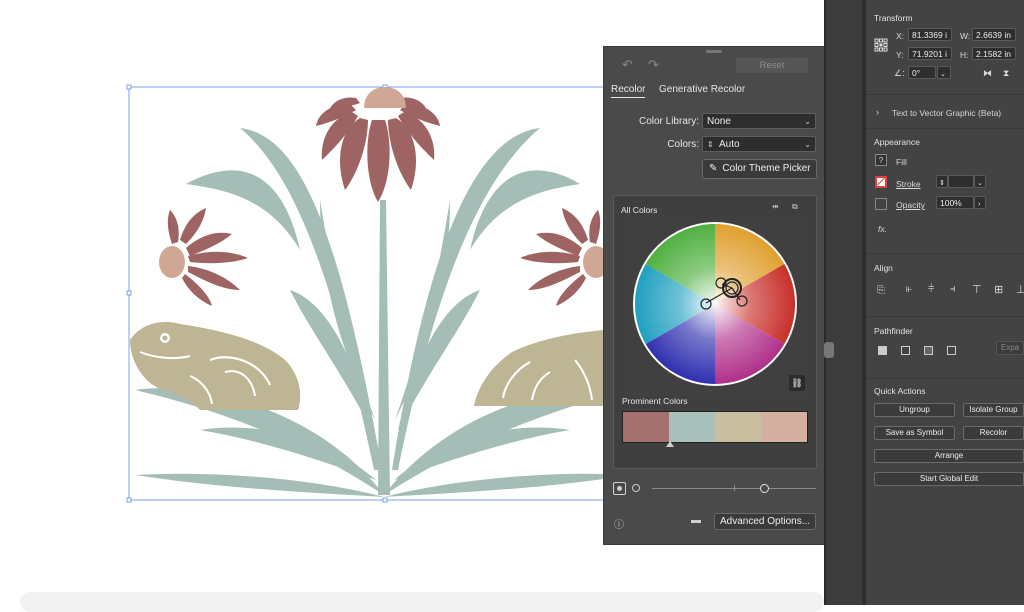 The width and height of the screenshot is (1024, 612). What do you see at coordinates (965, 36) in the screenshot?
I see `w-label: W:` at bounding box center [965, 36].